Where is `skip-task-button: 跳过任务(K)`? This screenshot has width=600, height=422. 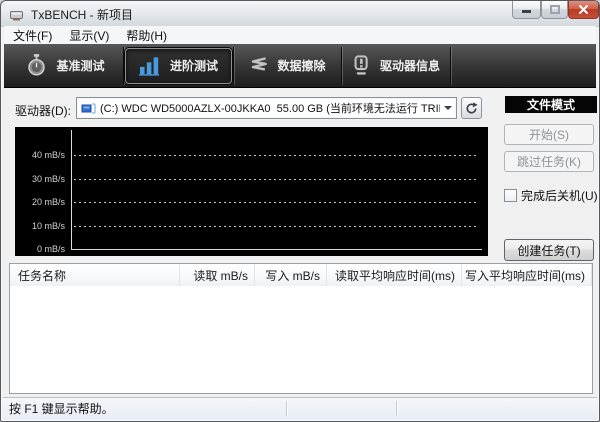
skip-task-button: 跳过任务(K) is located at coordinates (549, 161).